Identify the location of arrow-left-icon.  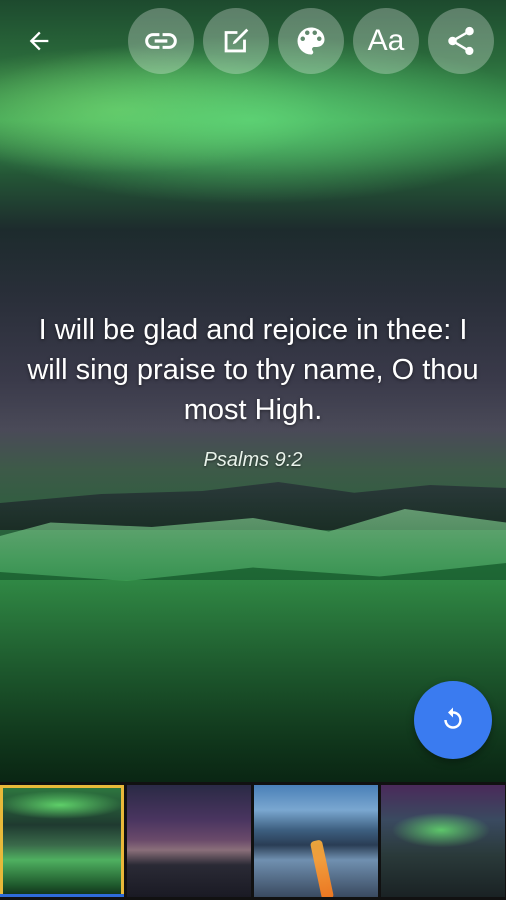
(39, 41).